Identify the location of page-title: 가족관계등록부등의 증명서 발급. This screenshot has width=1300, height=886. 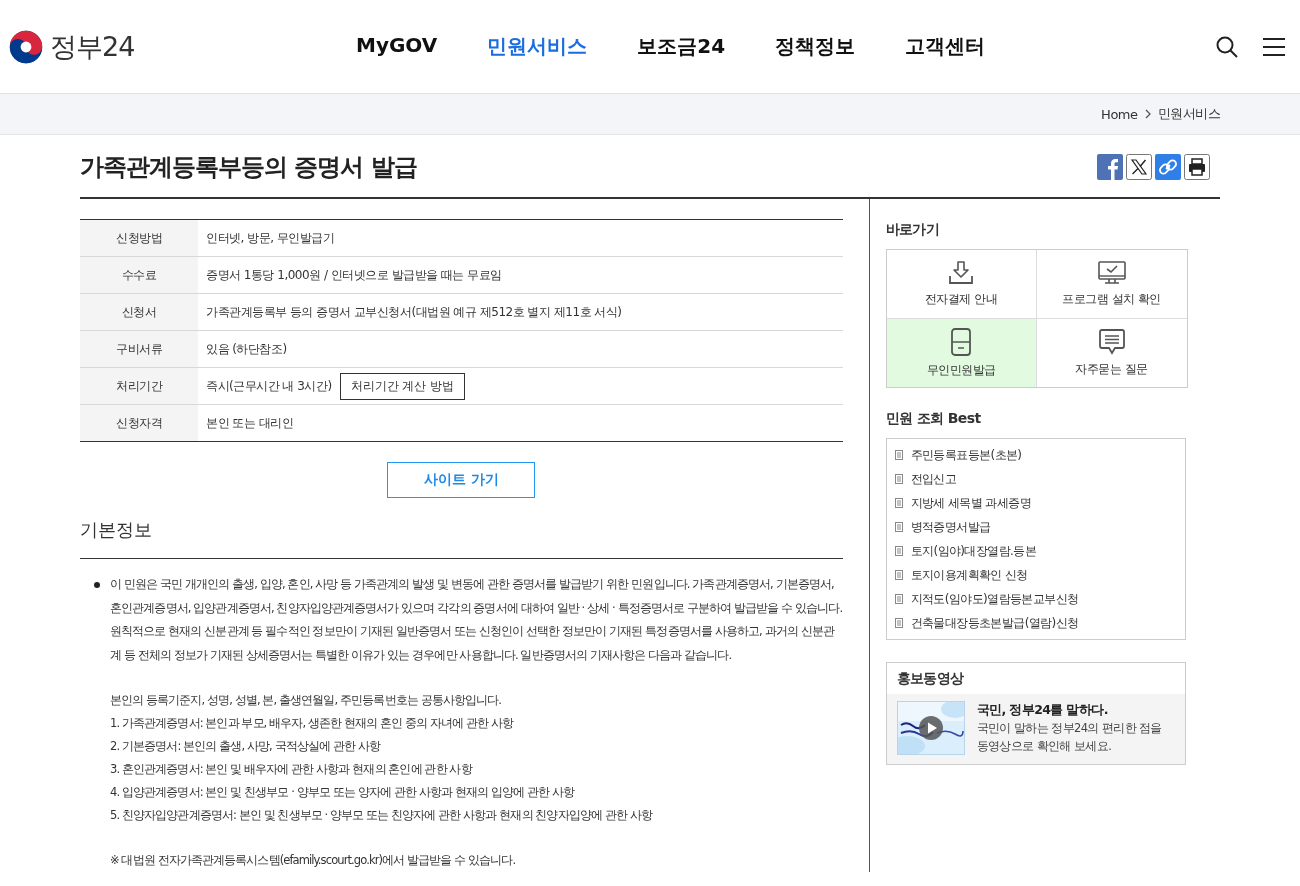
(248, 167).